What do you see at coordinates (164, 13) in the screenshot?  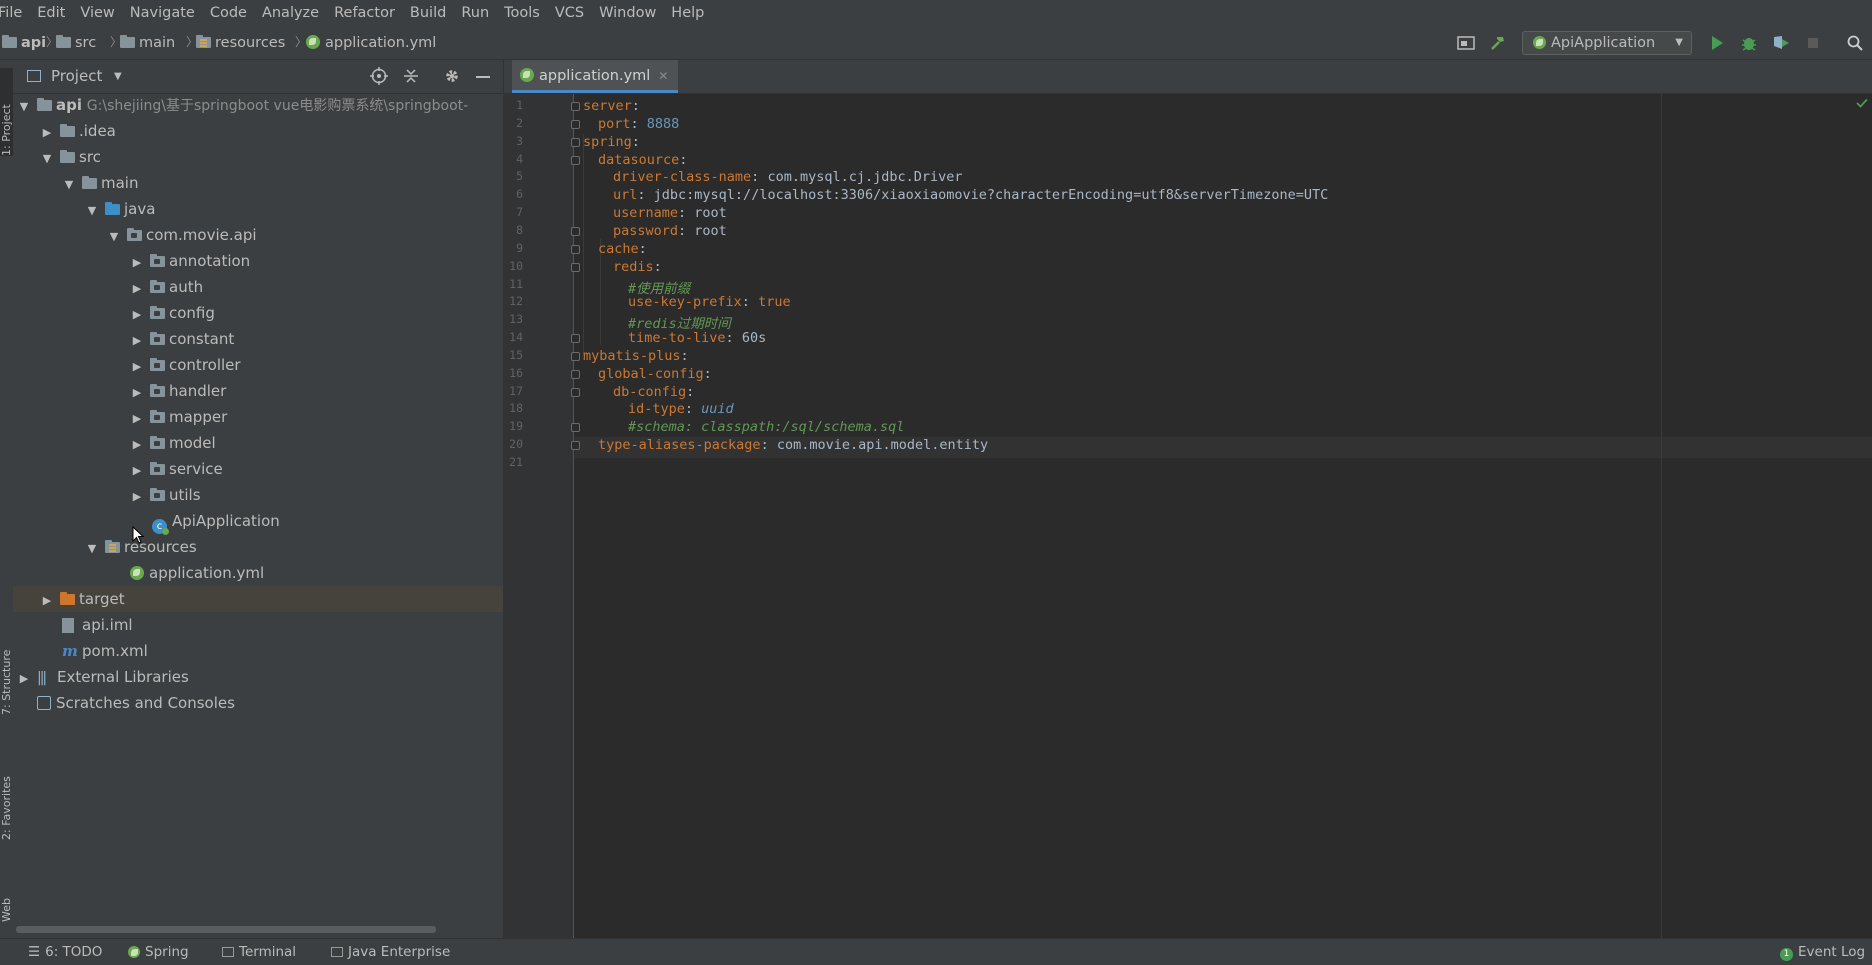 I see `menu-navigate: Navigate` at bounding box center [164, 13].